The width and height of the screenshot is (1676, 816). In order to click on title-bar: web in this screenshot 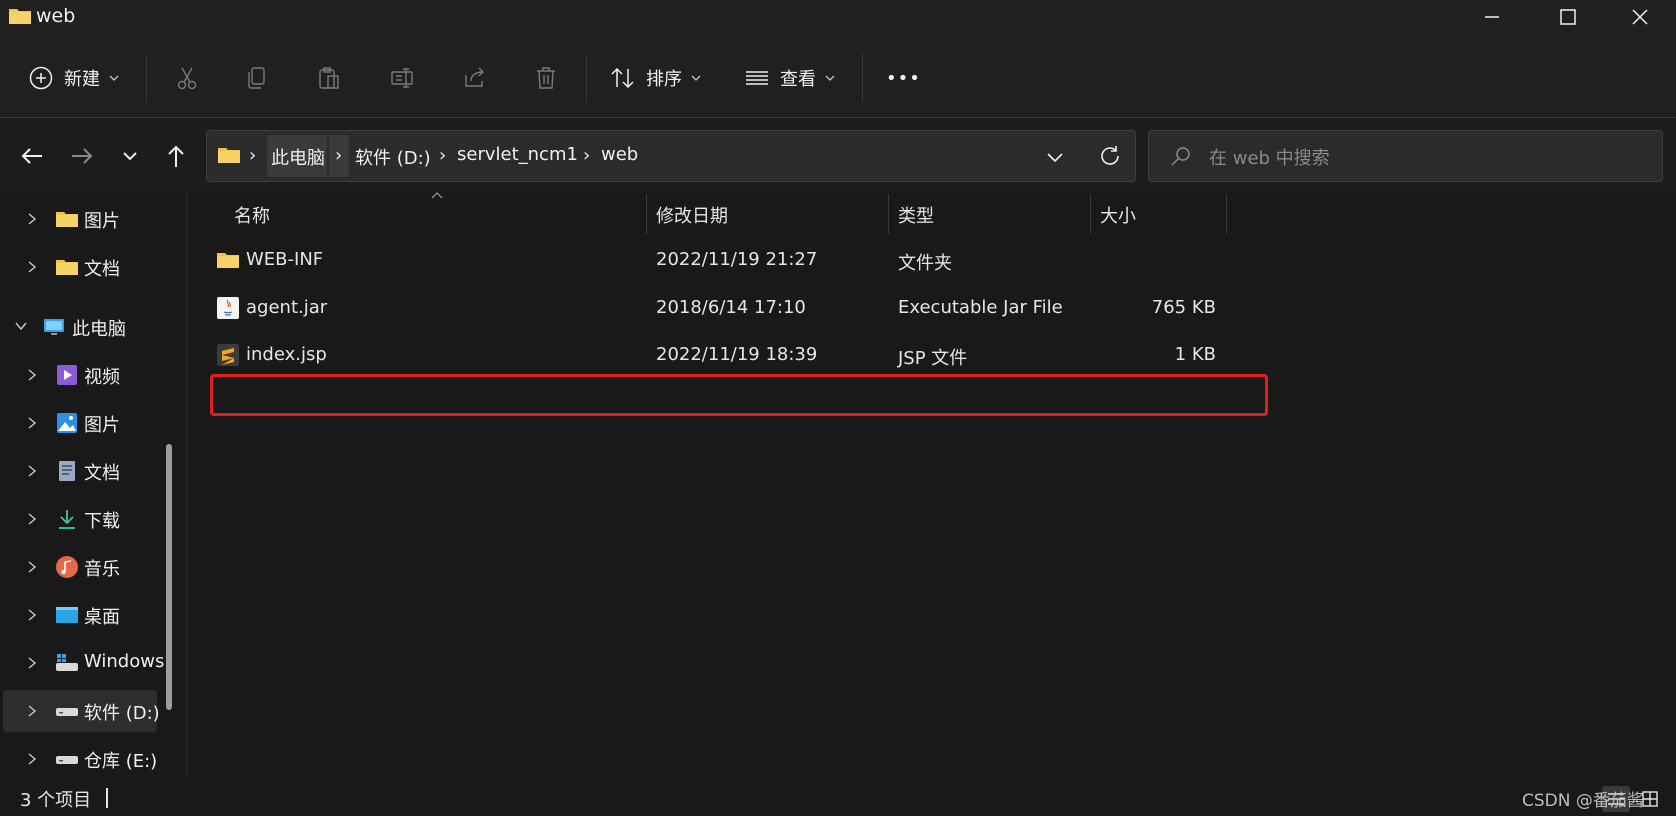, I will do `click(838, 18)`.